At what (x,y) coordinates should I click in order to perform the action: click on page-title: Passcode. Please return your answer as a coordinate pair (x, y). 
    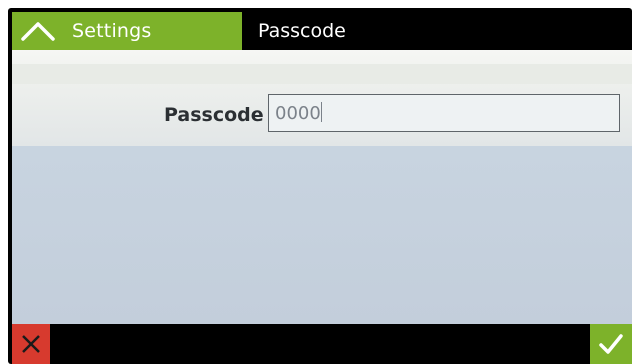
    Looking at the image, I should click on (302, 31).